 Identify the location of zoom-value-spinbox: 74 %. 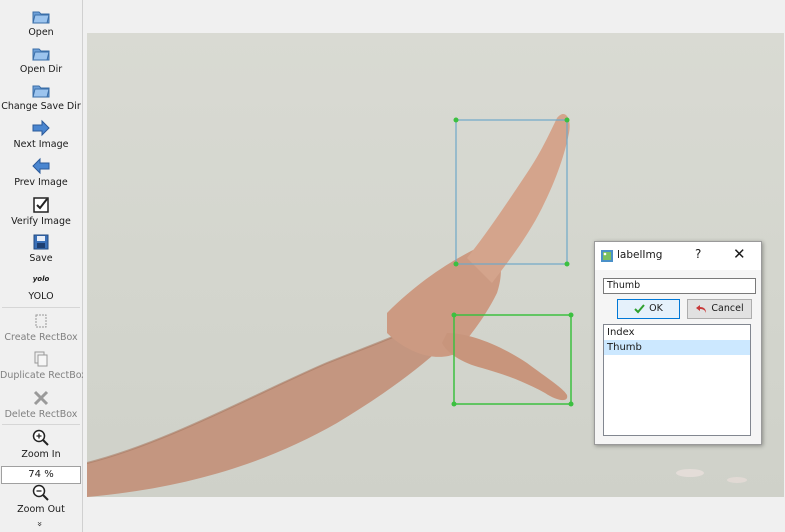
(41, 475).